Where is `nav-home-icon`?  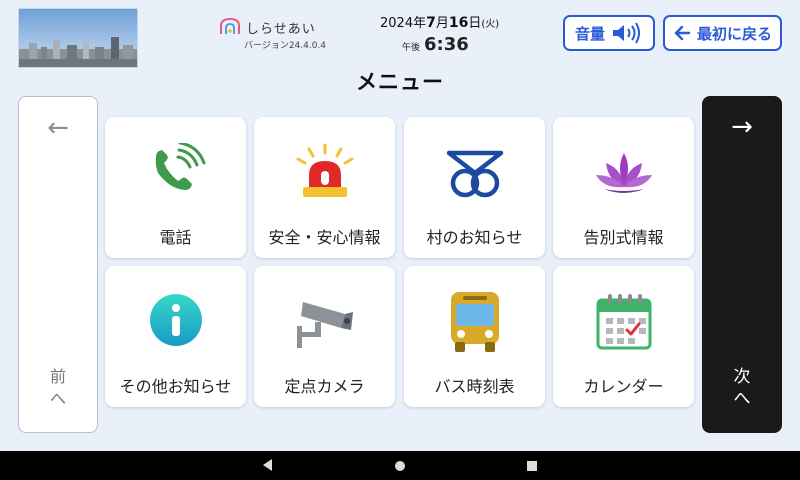 nav-home-icon is located at coordinates (400, 466).